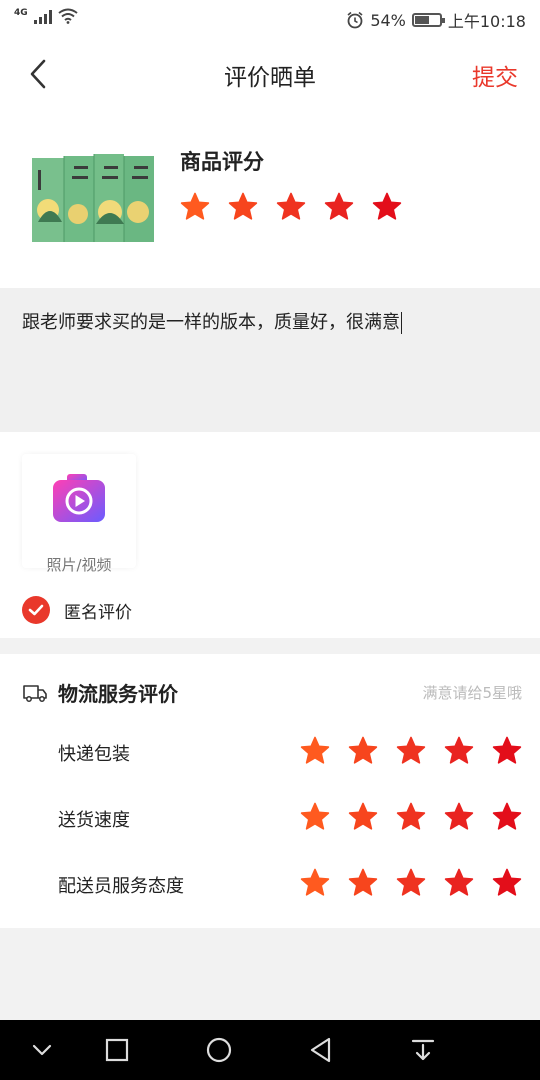 This screenshot has height=1080, width=540. I want to click on truck-icon, so click(35, 693).